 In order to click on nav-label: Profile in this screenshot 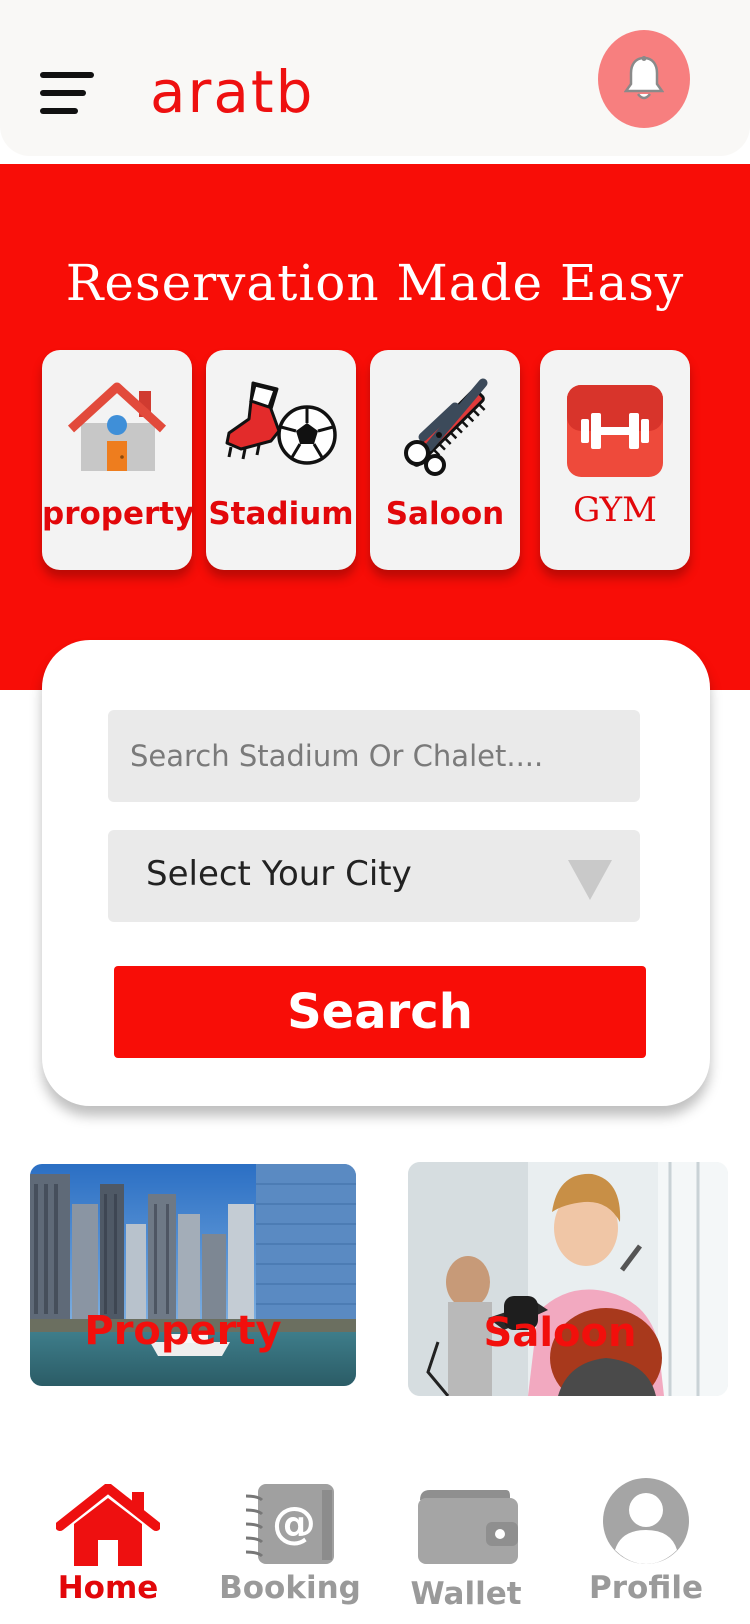, I will do `click(646, 1588)`.